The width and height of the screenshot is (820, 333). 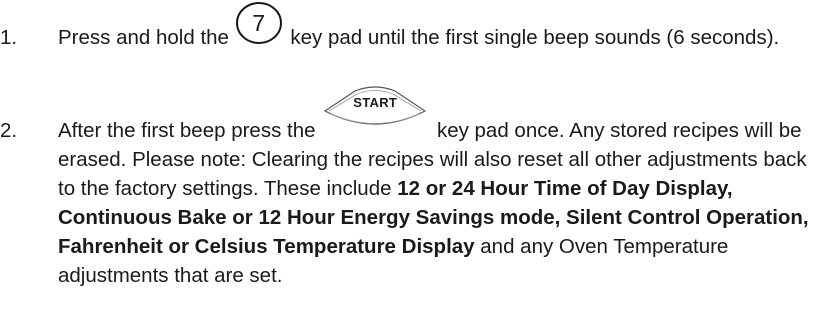 I want to click on key-7-icon: 7, so click(x=260, y=27).